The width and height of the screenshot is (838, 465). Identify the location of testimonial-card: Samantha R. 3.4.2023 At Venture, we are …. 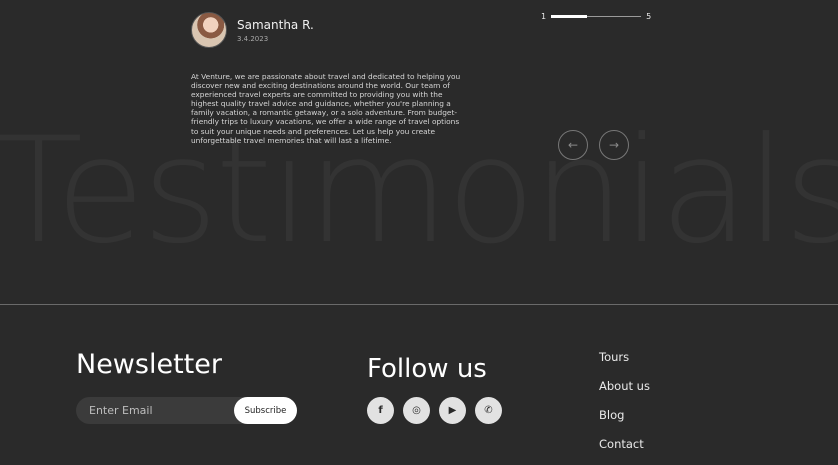
(331, 78).